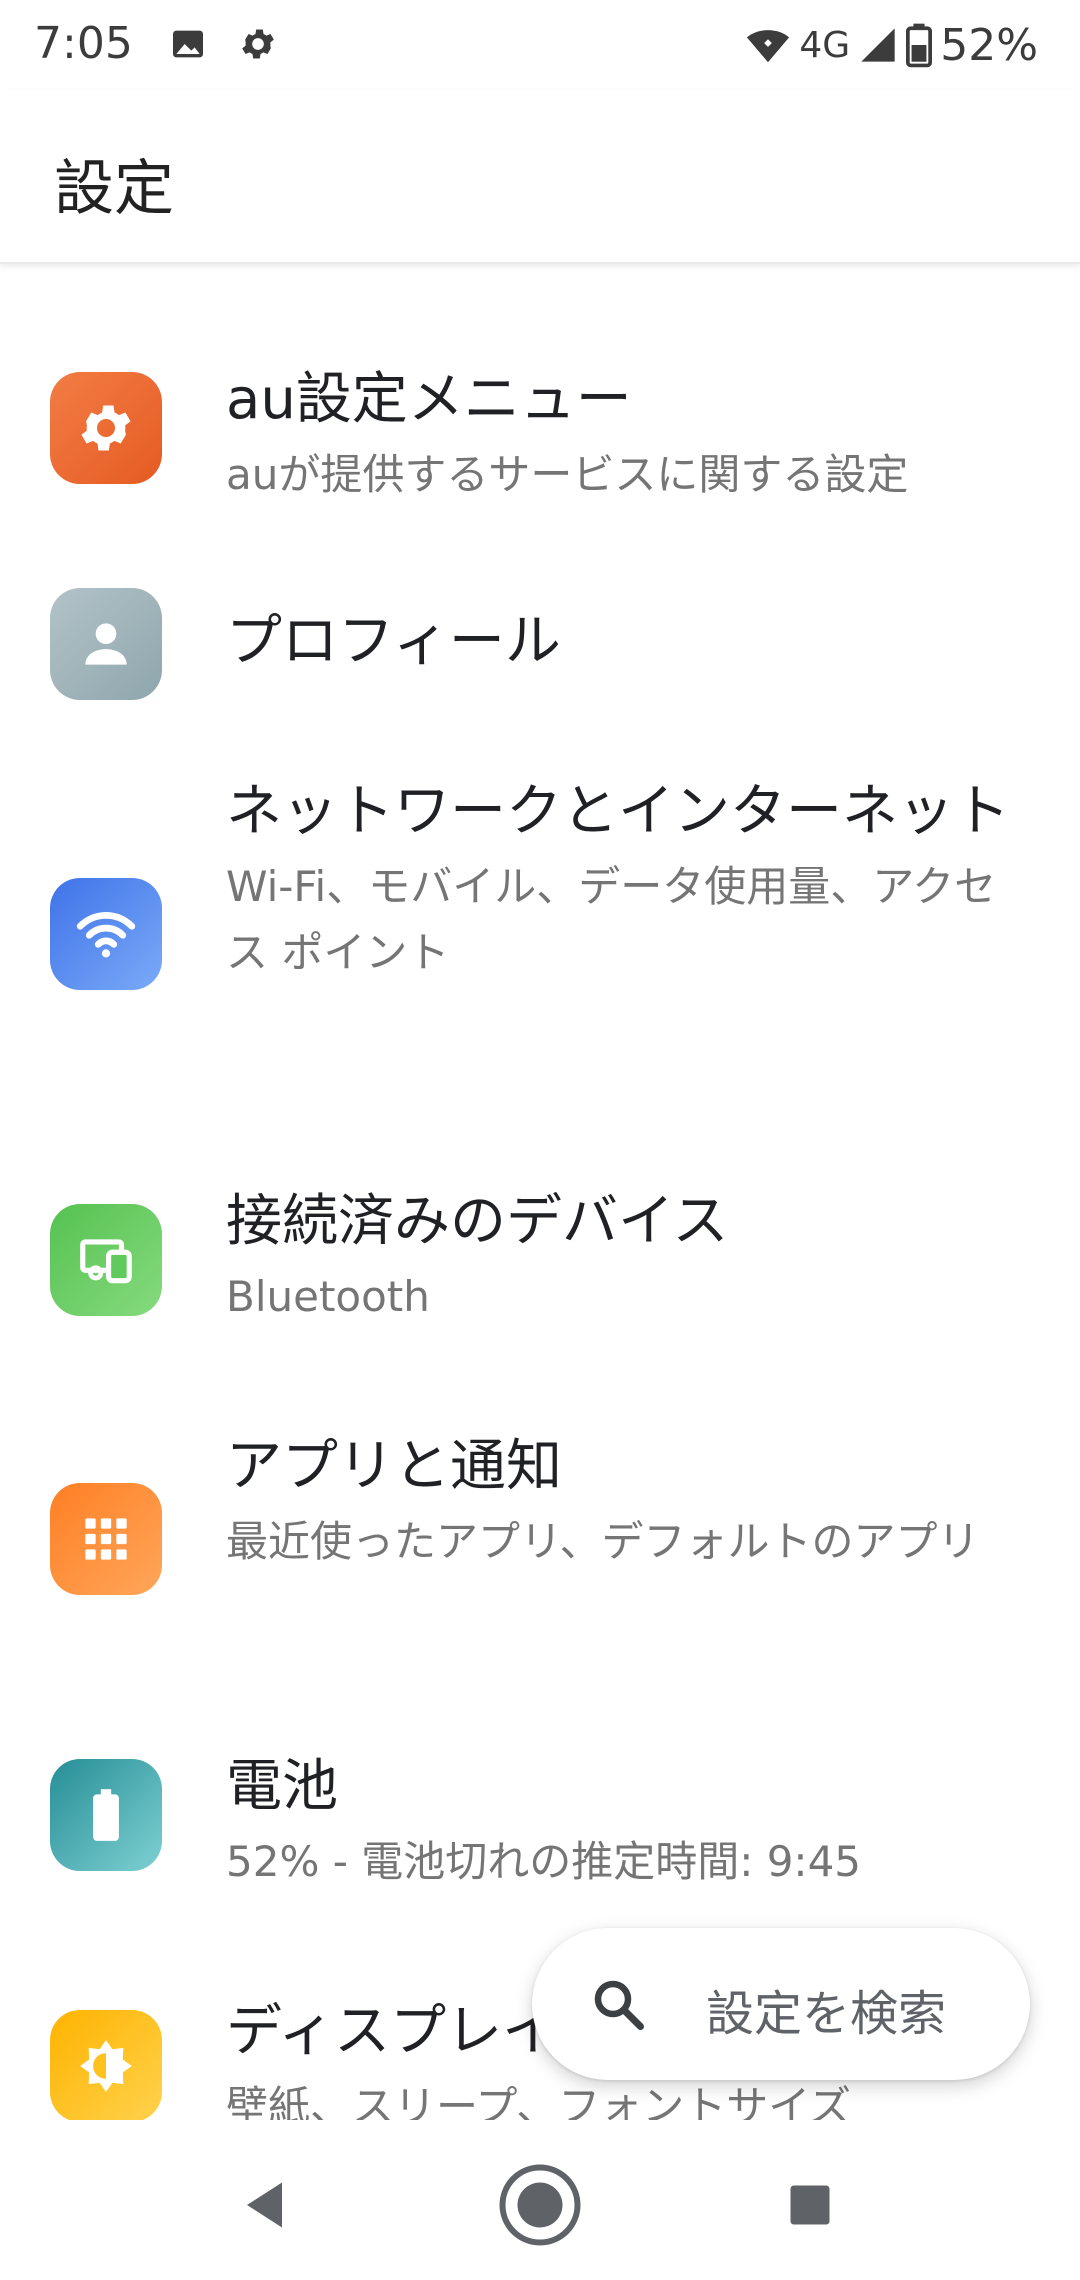  Describe the element at coordinates (188, 44) in the screenshot. I see `image-icon` at that location.